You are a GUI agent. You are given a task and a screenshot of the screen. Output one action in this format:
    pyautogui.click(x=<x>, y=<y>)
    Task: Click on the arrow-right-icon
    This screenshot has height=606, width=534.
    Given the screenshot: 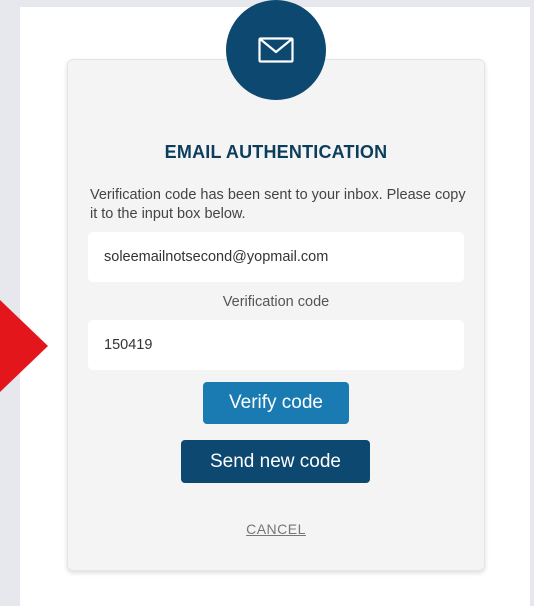 What is the action you would take?
    pyautogui.click(x=24, y=346)
    